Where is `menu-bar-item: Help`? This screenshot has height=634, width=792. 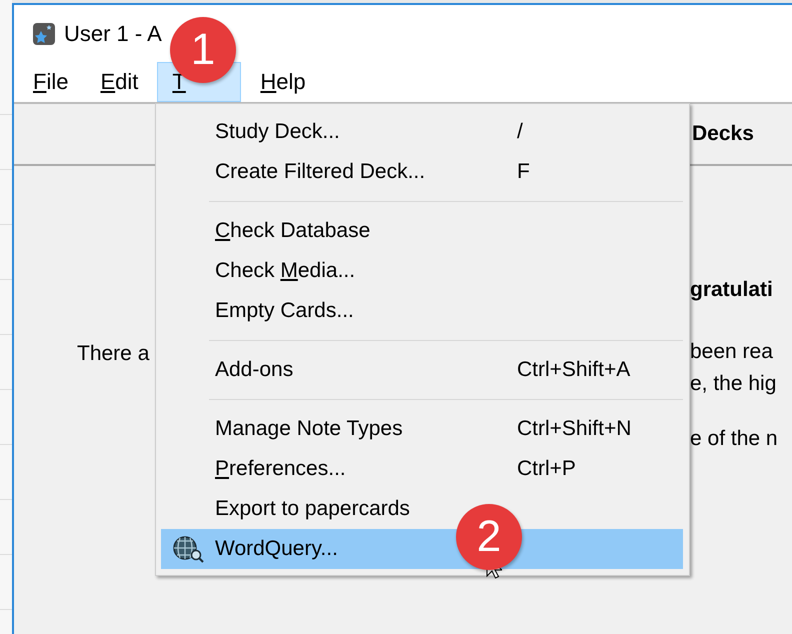
menu-bar-item: Help is located at coordinates (283, 82).